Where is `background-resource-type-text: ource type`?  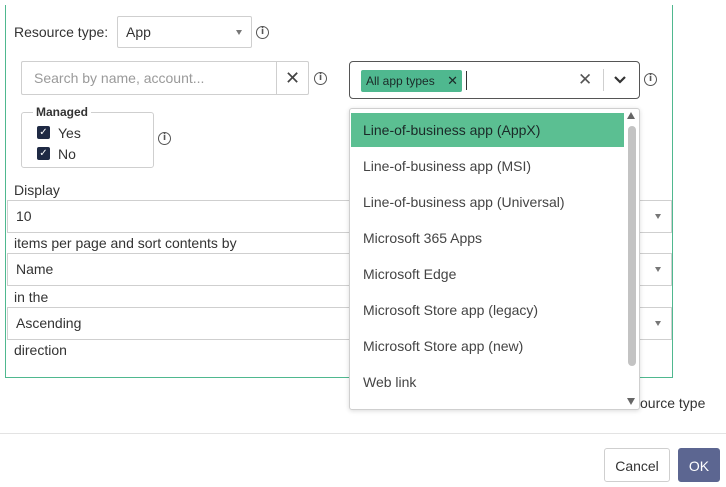
background-resource-type-text: ource type is located at coordinates (673, 403).